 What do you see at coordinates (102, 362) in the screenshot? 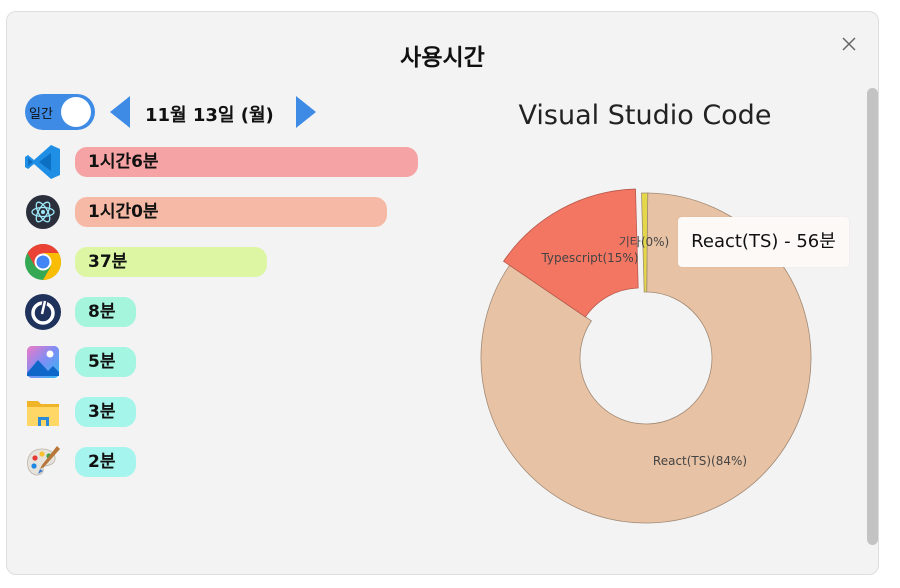
I see `usage-duration: 5분` at bounding box center [102, 362].